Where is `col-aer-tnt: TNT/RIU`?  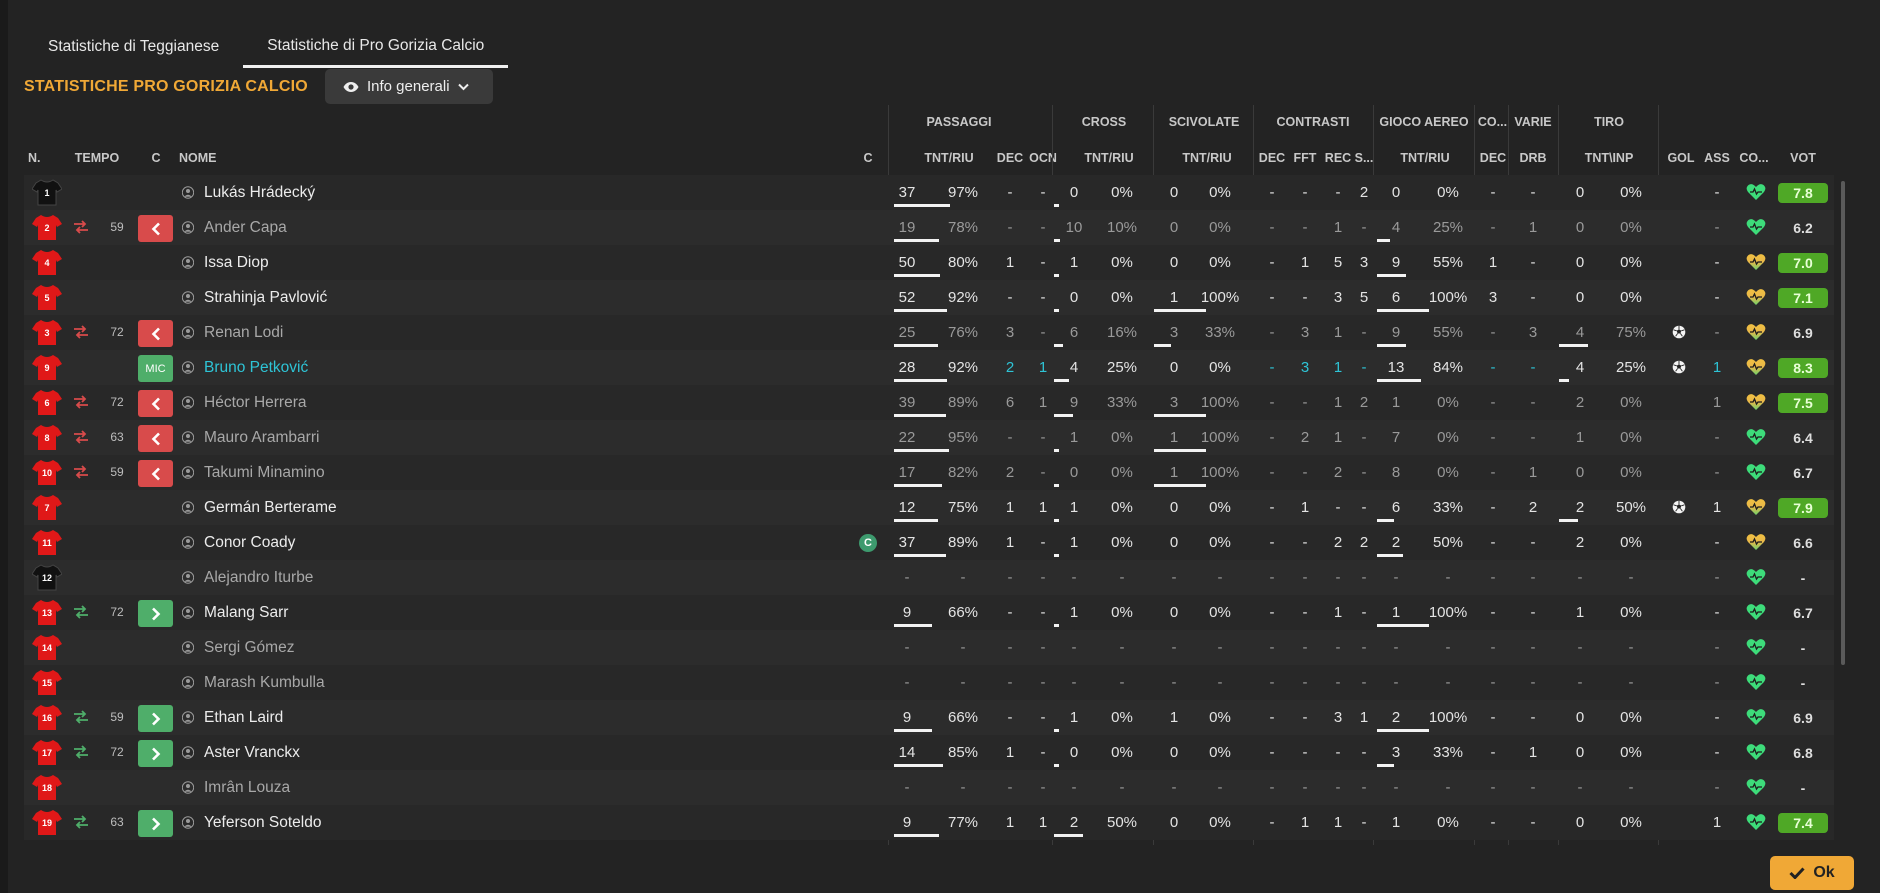 col-aer-tnt: TNT/RIU is located at coordinates (1425, 158).